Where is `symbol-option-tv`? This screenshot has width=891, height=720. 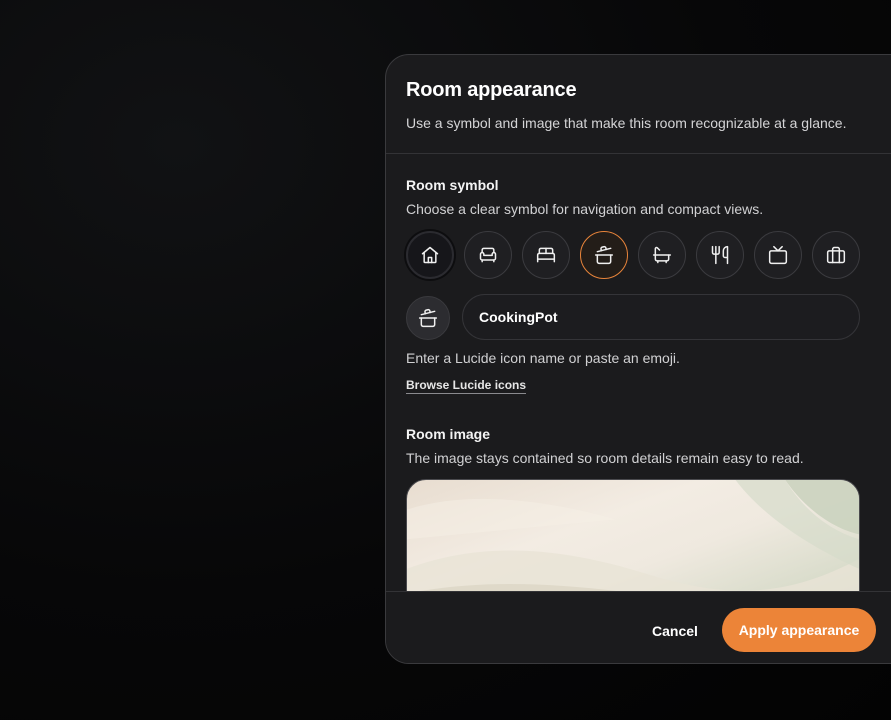
symbol-option-tv is located at coordinates (778, 255).